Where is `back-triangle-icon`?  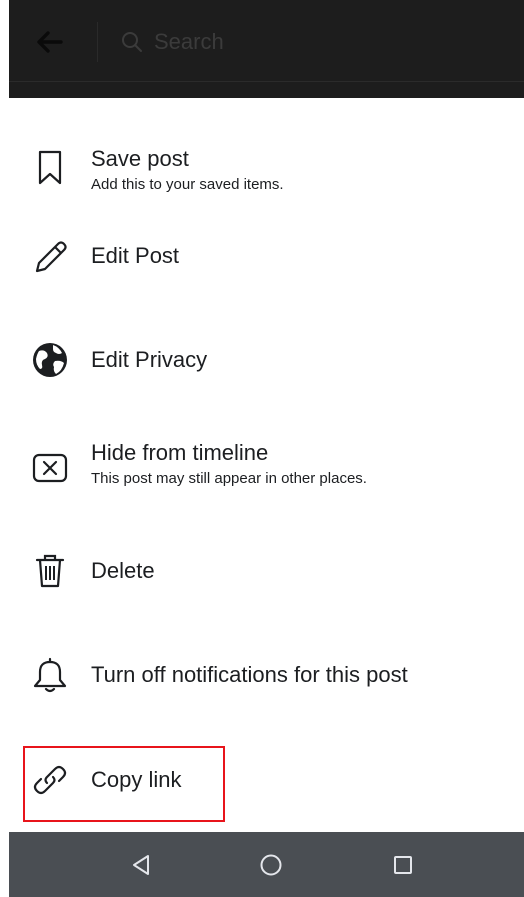
back-triangle-icon is located at coordinates (141, 865).